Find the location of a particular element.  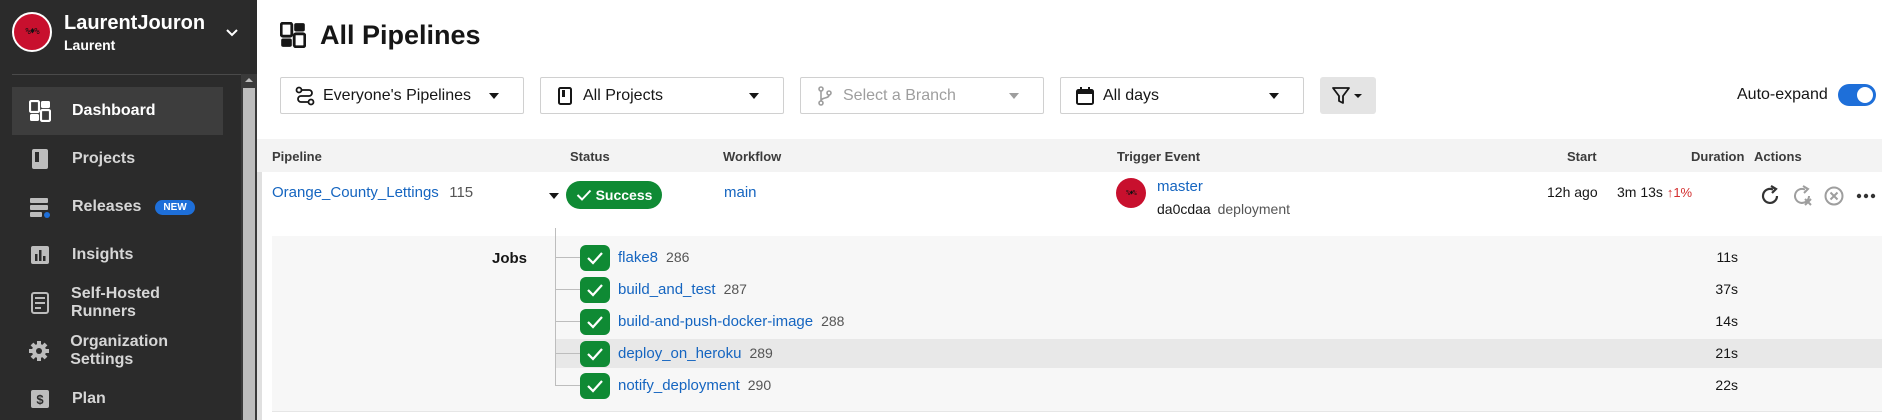

pipeline-number: 115 is located at coordinates (461, 192).